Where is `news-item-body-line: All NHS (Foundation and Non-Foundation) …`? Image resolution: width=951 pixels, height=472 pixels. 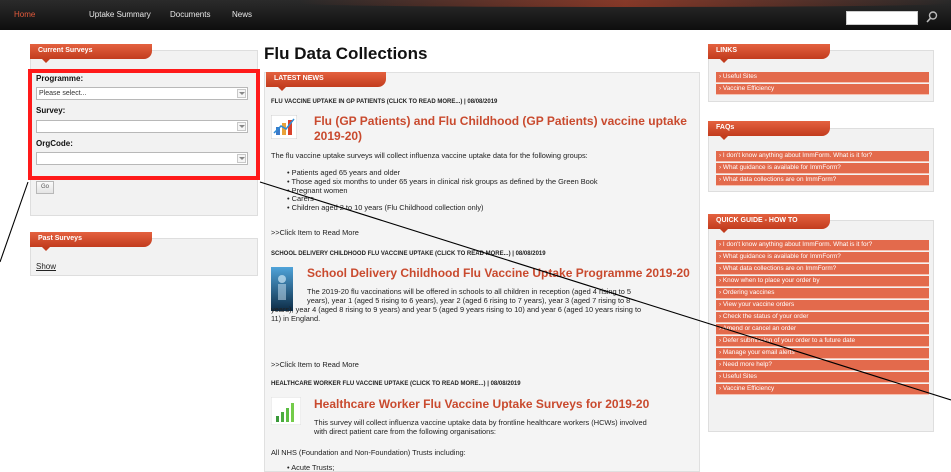 news-item-body-line: All NHS (Foundation and Non-Foundation) … is located at coordinates (368, 452).